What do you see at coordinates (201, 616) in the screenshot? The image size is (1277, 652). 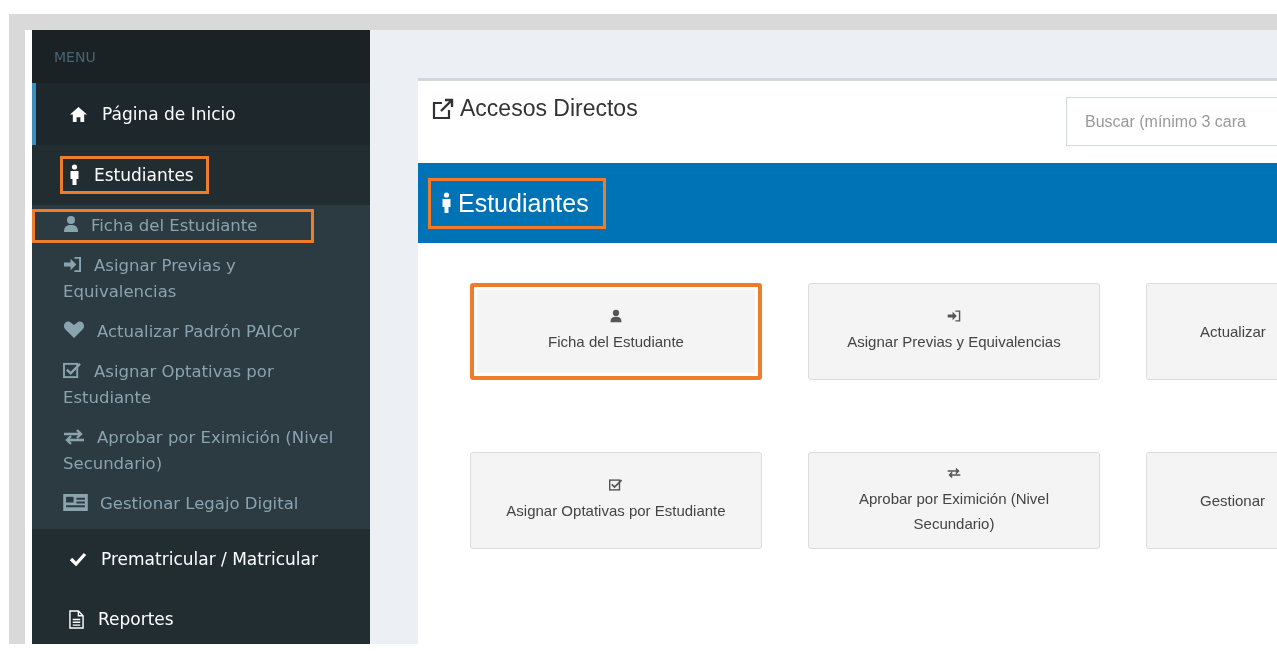 I see `sidebar-item: Reportes` at bounding box center [201, 616].